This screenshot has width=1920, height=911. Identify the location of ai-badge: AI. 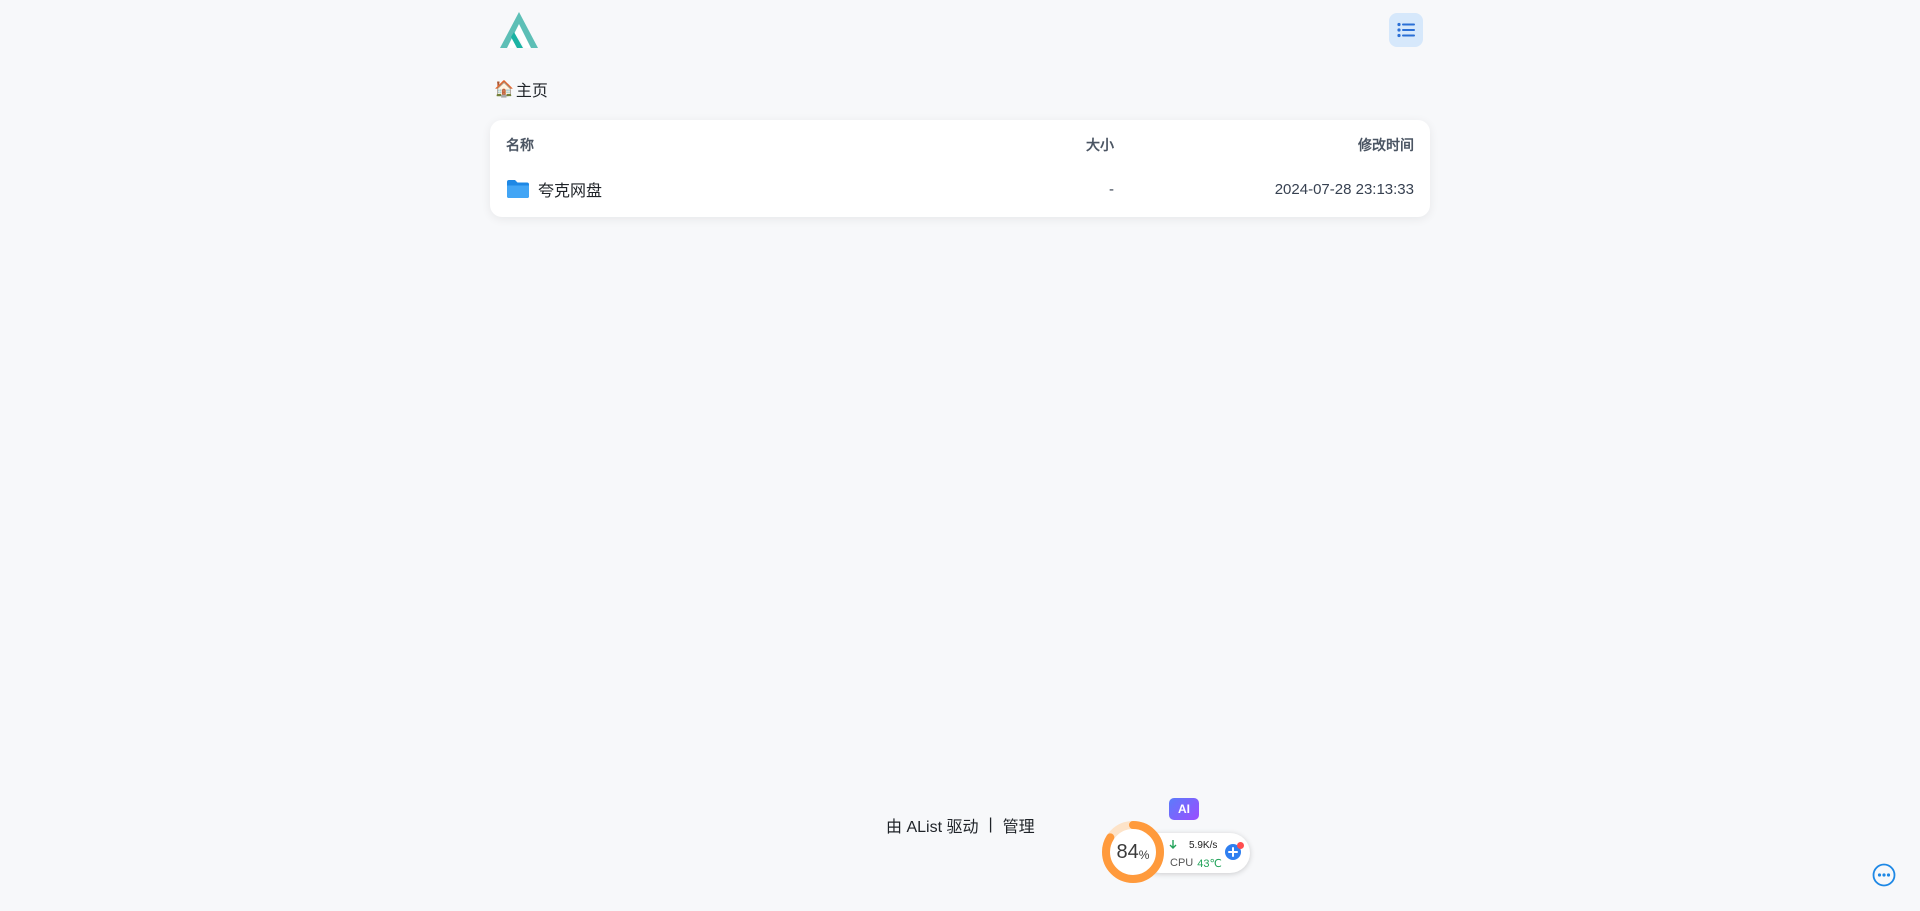
(1184, 809).